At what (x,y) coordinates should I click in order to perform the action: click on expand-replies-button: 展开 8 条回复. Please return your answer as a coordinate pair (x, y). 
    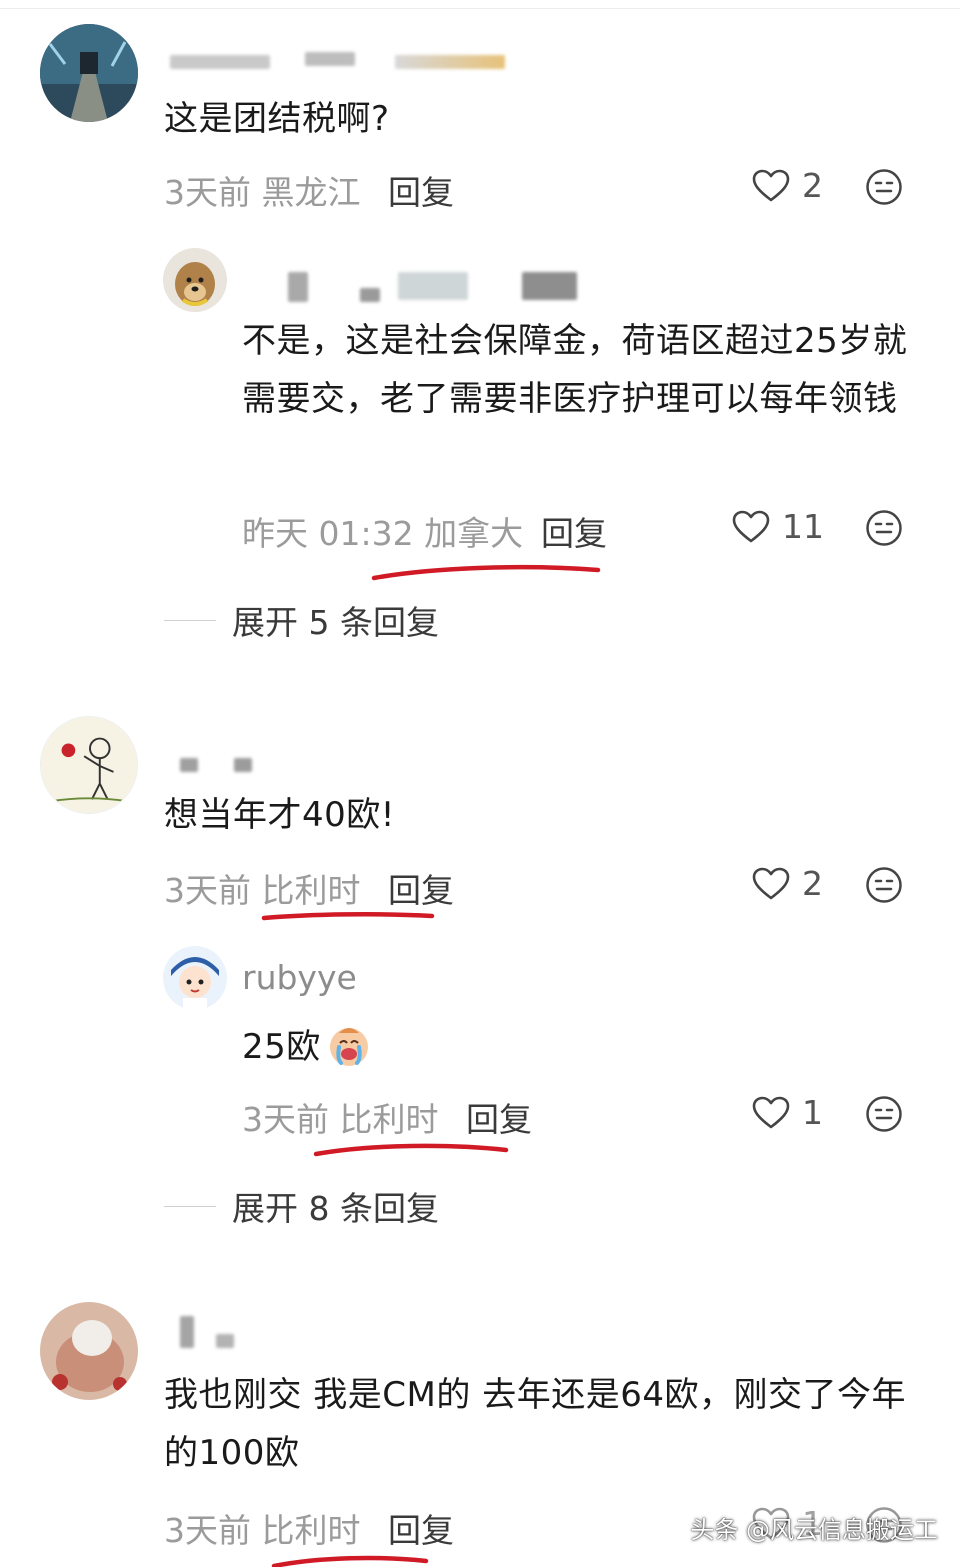
    Looking at the image, I should click on (301, 1206).